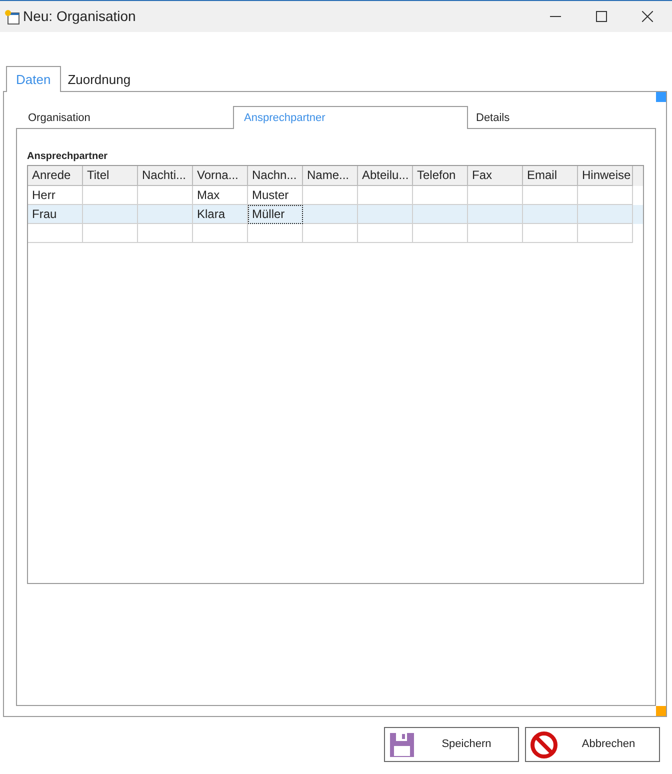  What do you see at coordinates (124, 118) in the screenshot?
I see `tab: Organisation` at bounding box center [124, 118].